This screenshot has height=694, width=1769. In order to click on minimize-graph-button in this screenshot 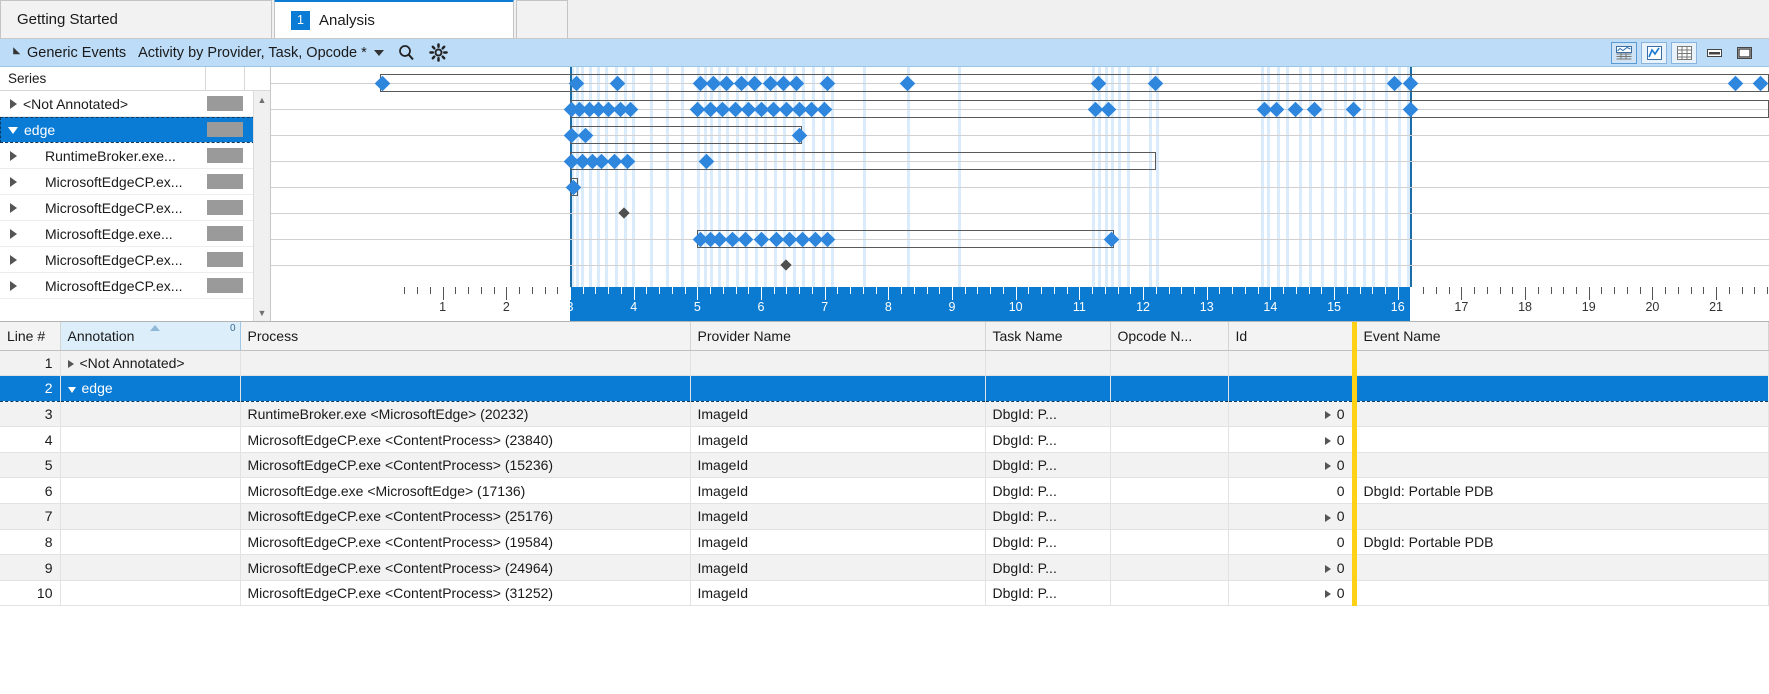, I will do `click(1714, 53)`.